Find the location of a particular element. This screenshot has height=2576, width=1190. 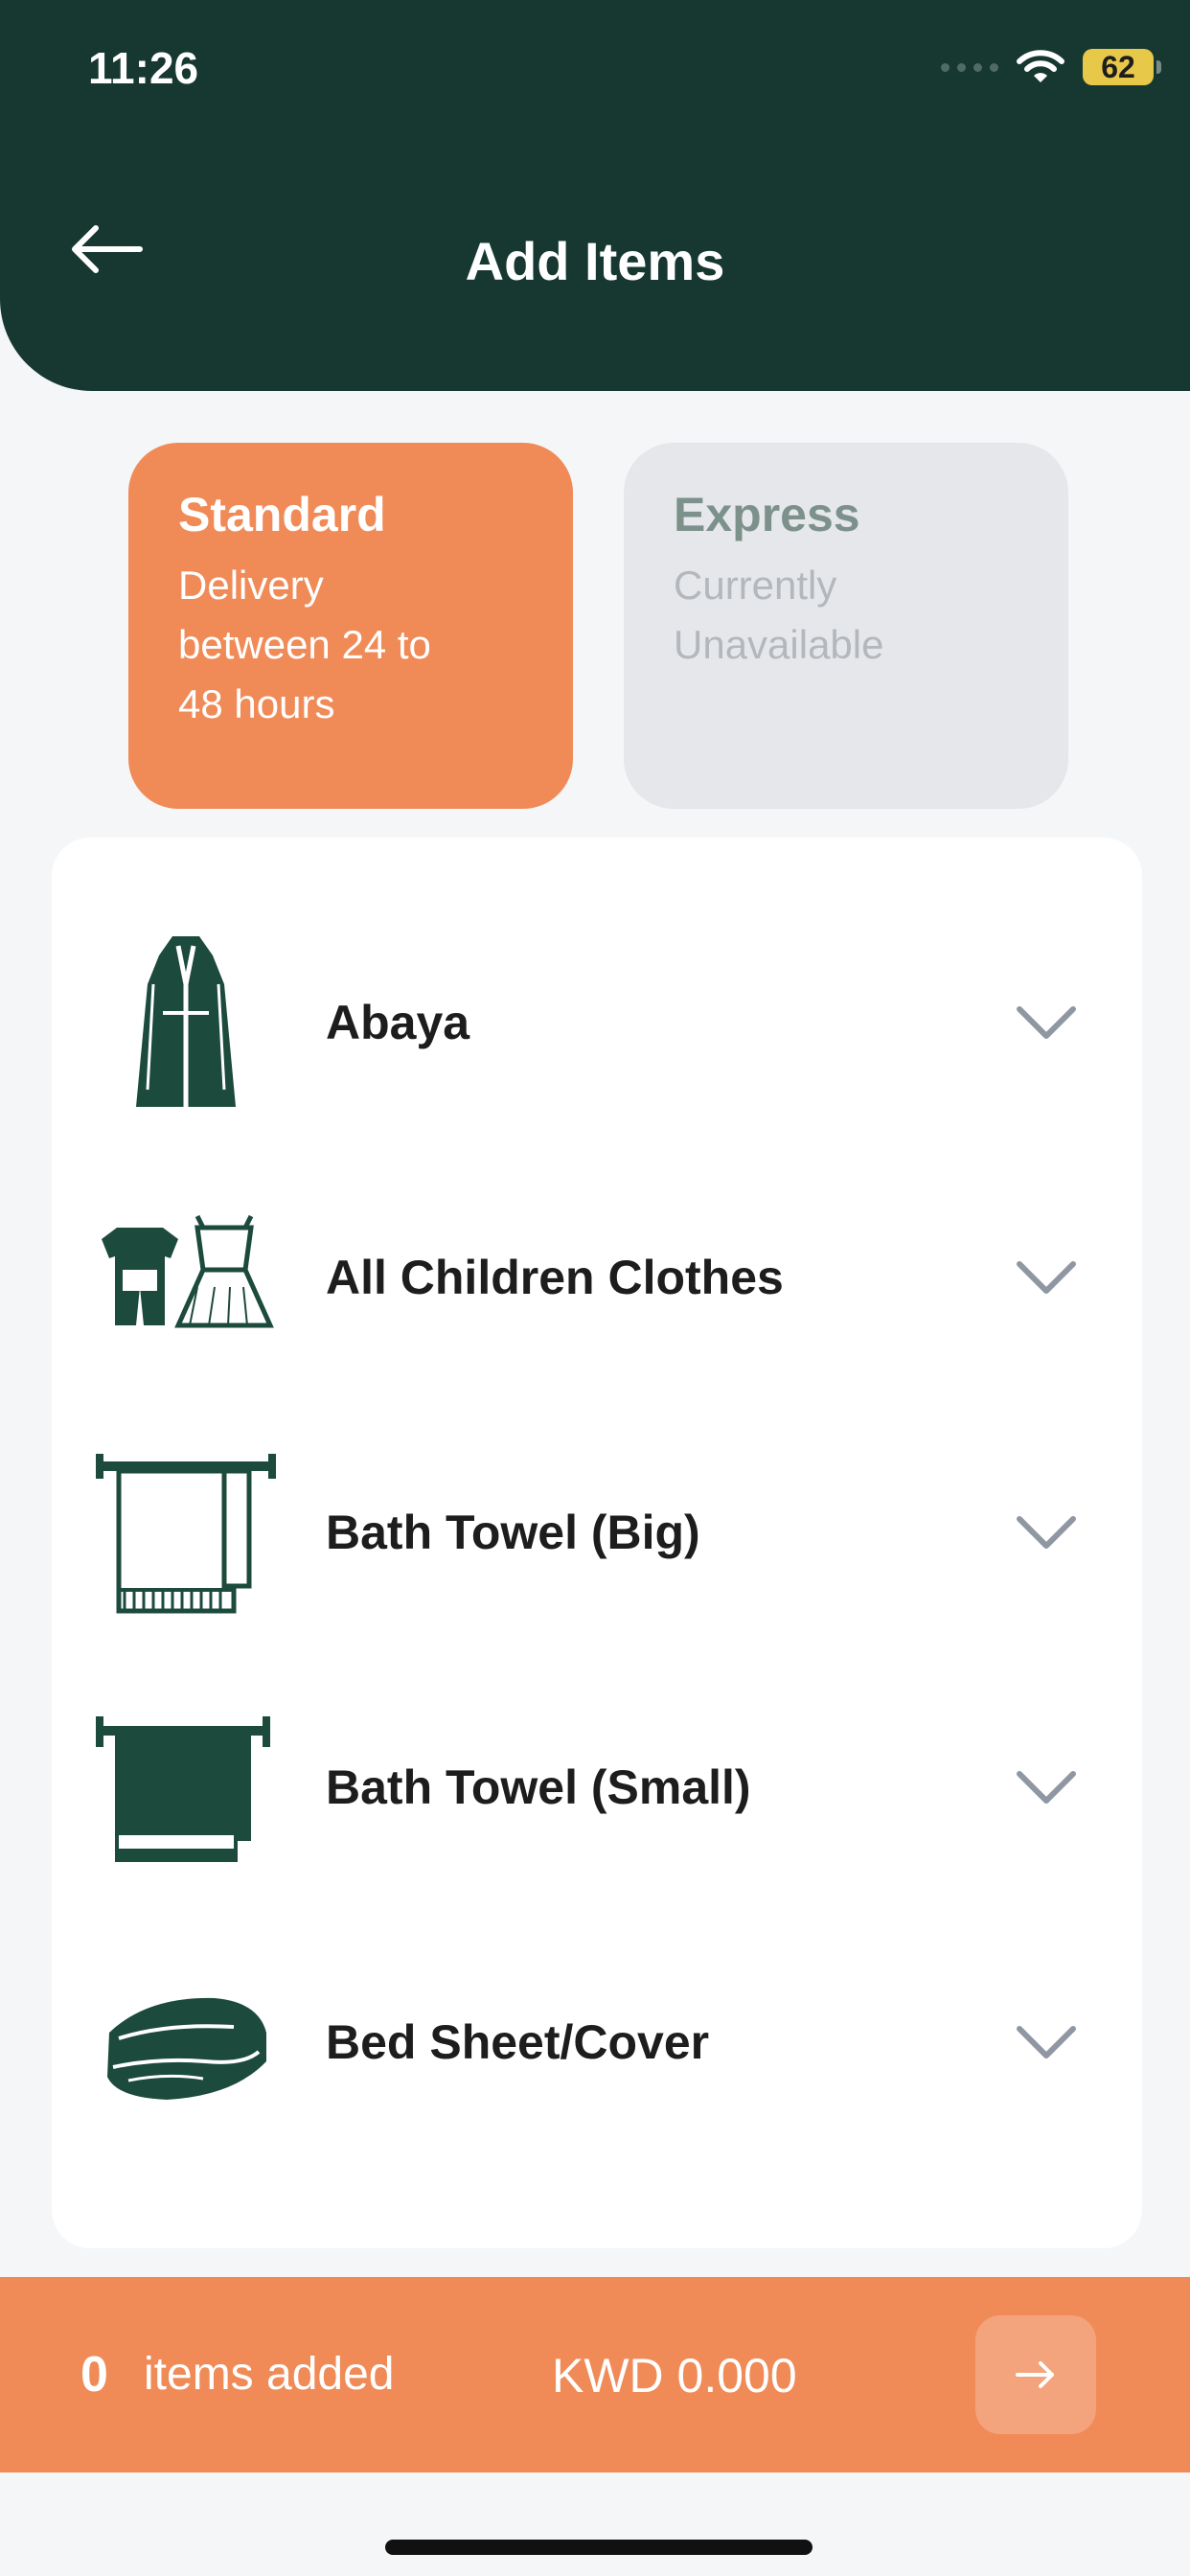

standard-subtitle: Delivery between 24 to 48 hours is located at coordinates (304, 644).